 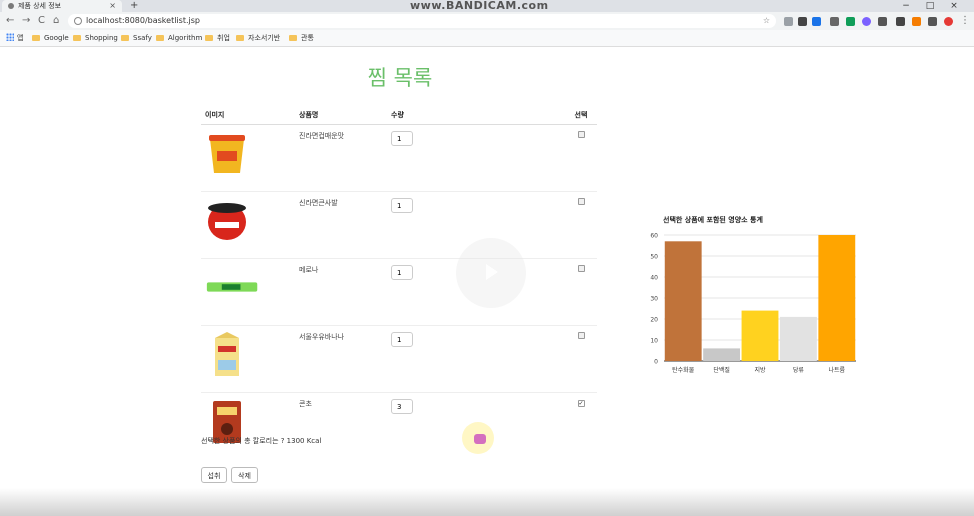 What do you see at coordinates (341, 359) in the screenshot?
I see `product-name: 서울우유바나나` at bounding box center [341, 359].